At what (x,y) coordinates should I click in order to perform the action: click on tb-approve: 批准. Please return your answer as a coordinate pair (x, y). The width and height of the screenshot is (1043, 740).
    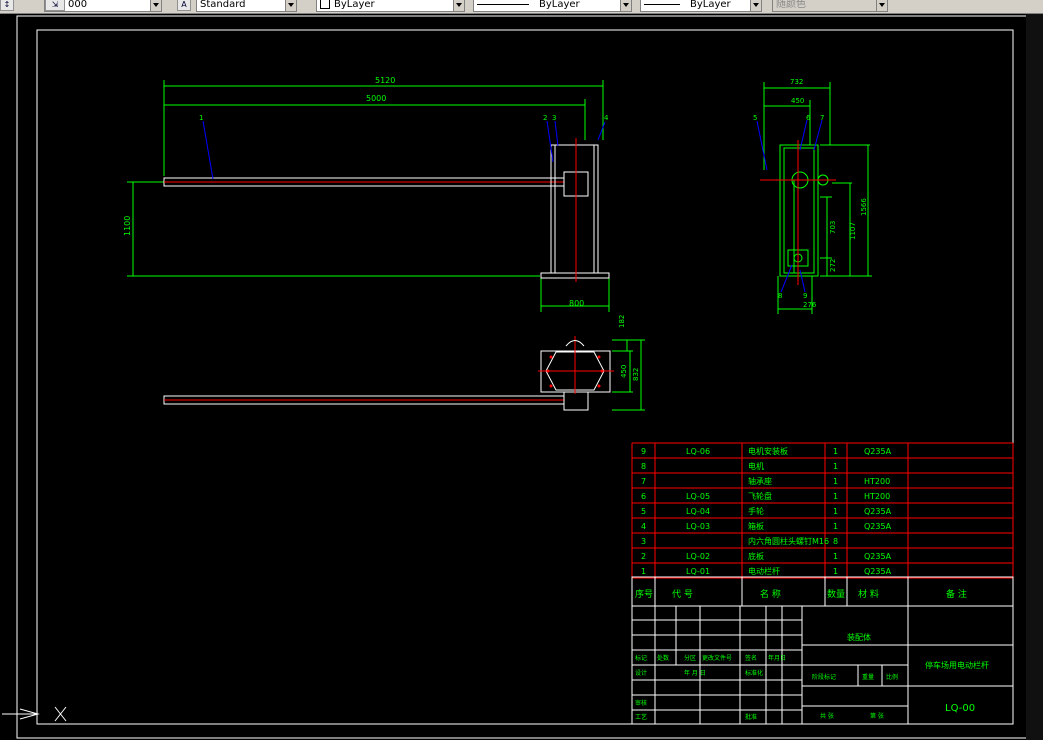
    Looking at the image, I should click on (751, 717).